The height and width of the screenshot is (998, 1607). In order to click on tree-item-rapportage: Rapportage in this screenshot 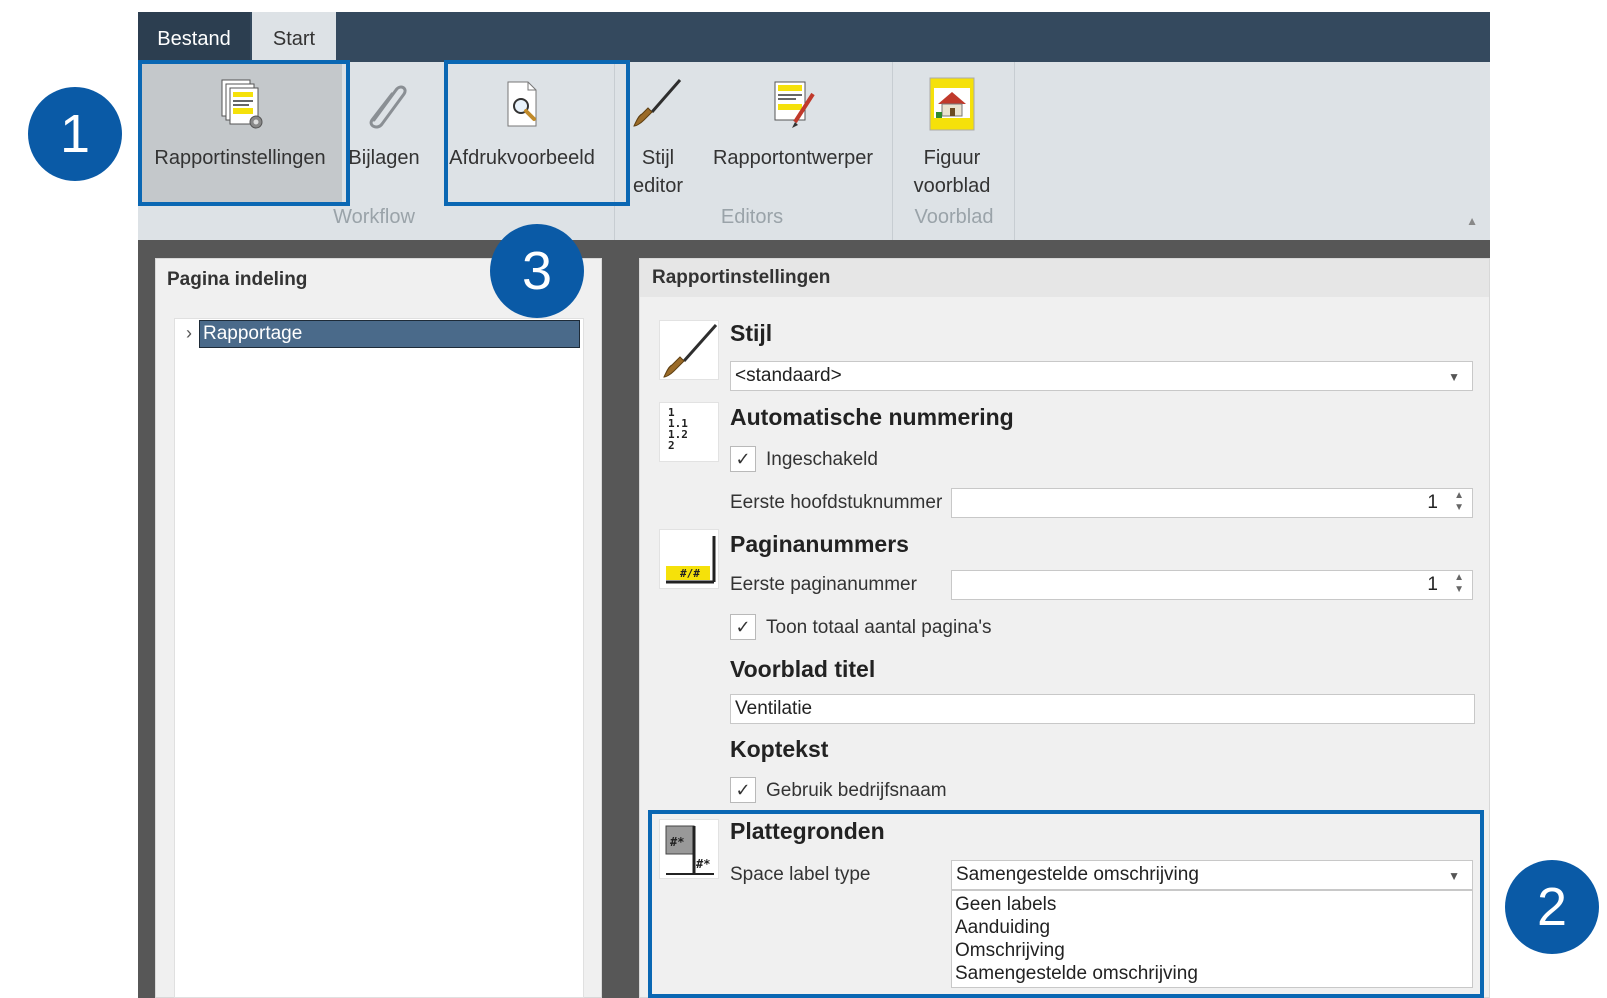, I will do `click(389, 334)`.